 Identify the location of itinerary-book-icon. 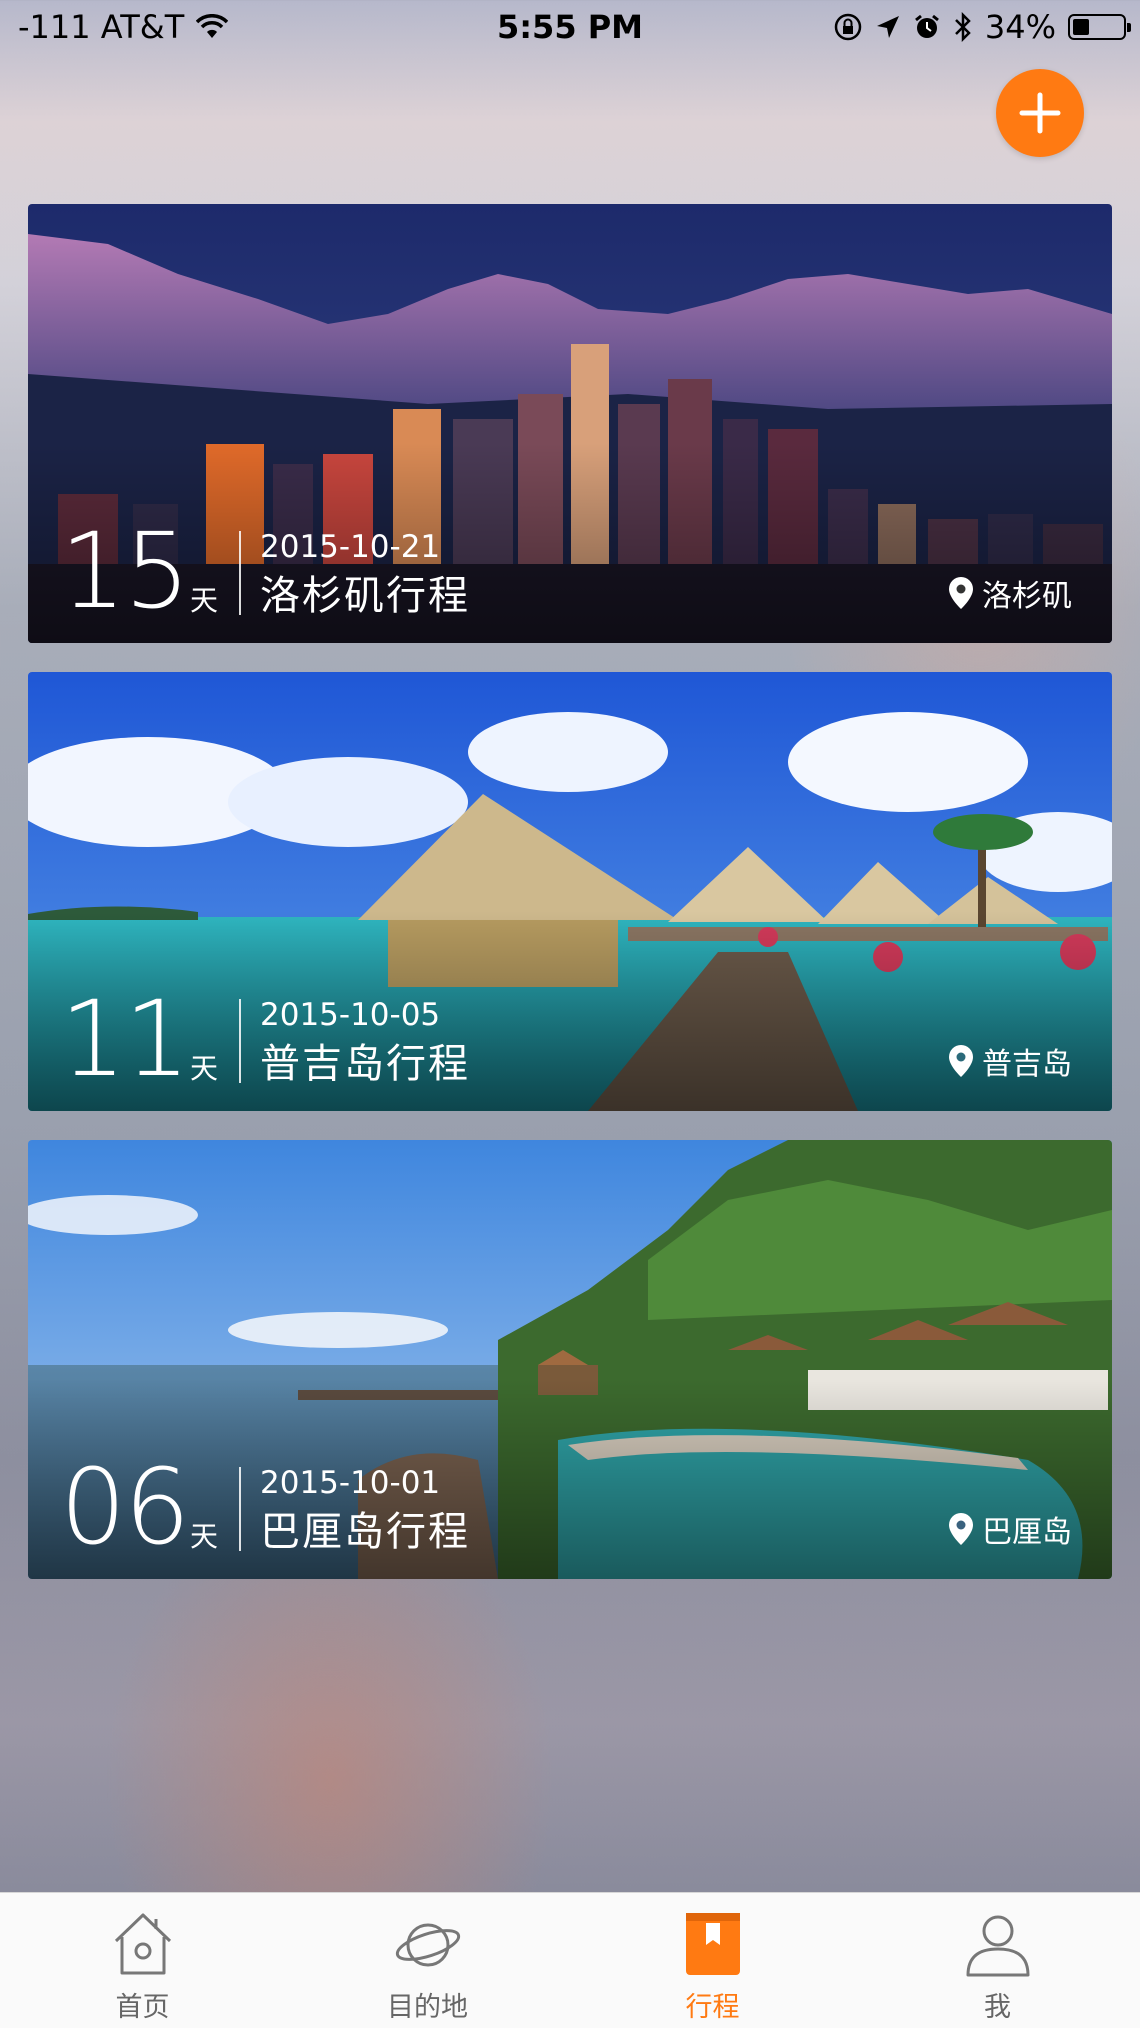
(713, 1944).